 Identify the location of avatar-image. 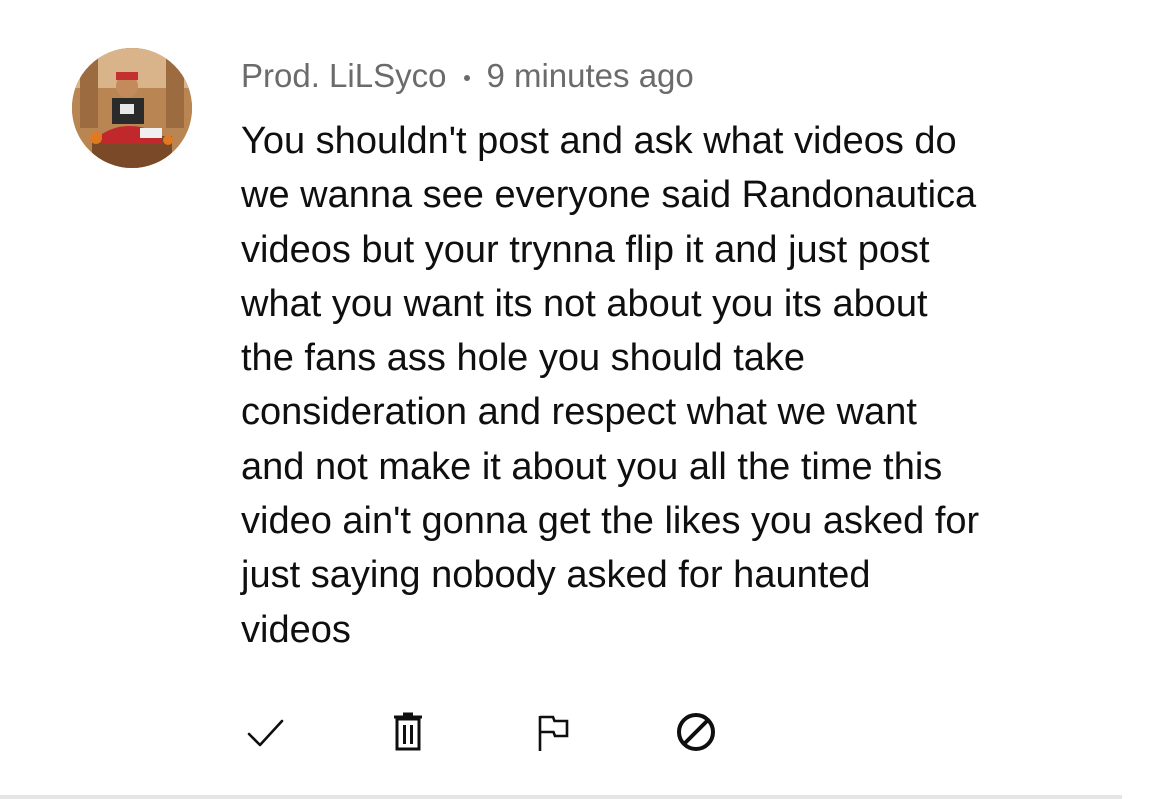
(132, 108).